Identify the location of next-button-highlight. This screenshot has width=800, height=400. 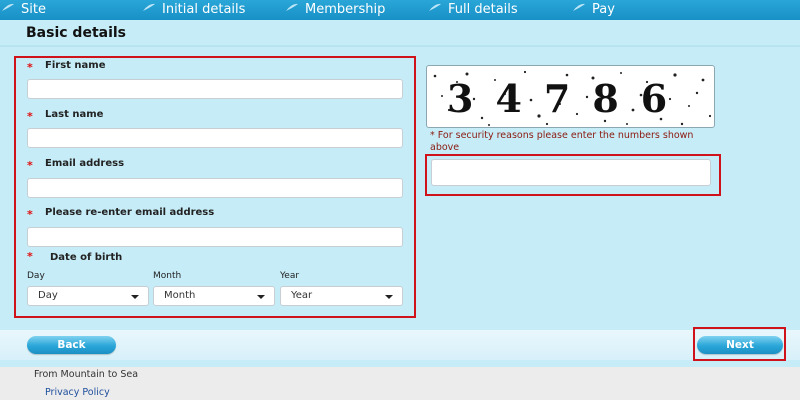
(739, 344).